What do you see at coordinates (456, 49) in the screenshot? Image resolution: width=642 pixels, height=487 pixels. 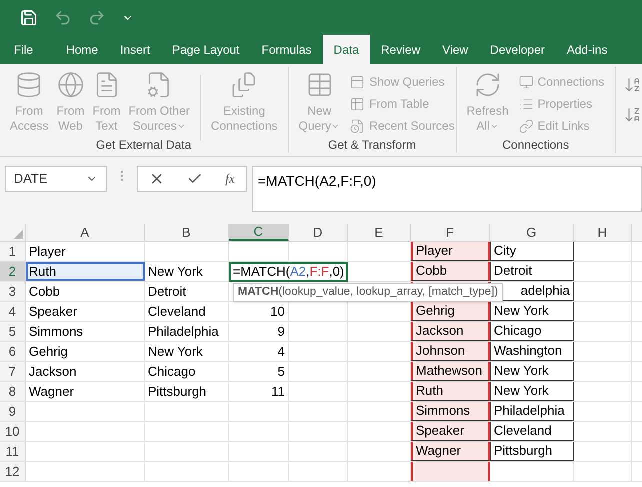 I see `ribbon-tab: View` at bounding box center [456, 49].